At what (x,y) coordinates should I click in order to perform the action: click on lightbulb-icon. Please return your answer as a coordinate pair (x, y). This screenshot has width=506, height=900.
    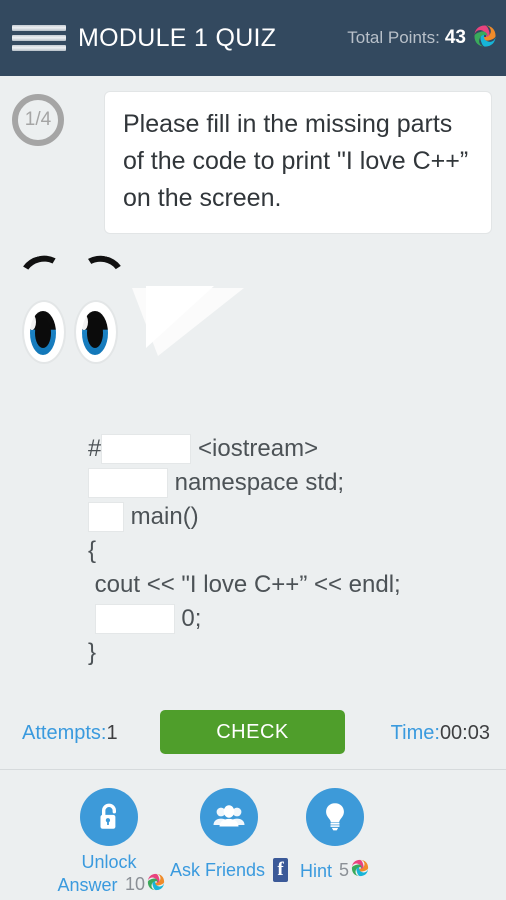
    Looking at the image, I should click on (335, 817).